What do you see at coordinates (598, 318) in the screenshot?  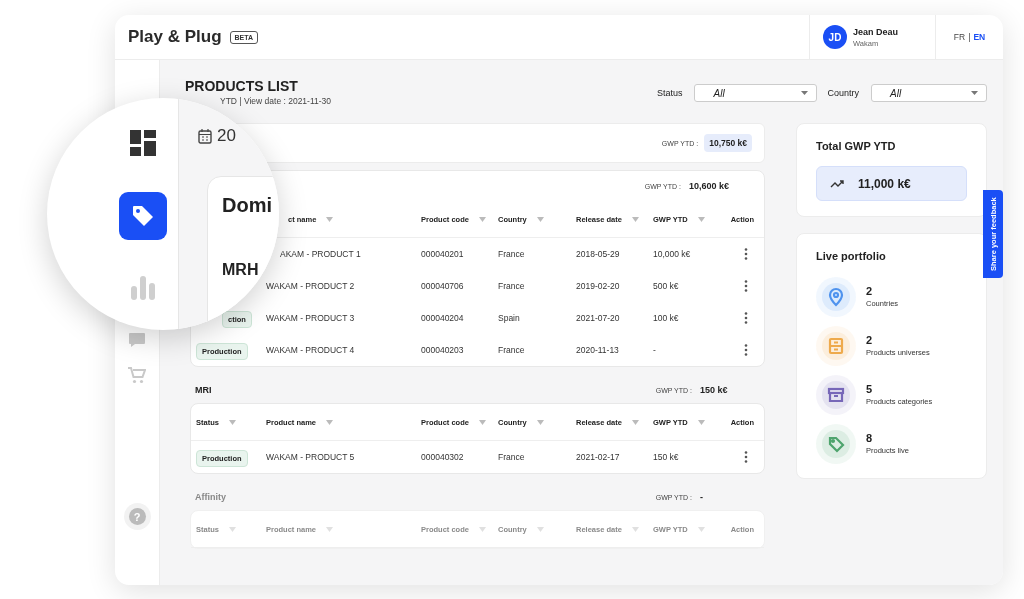 I see `table-cell-text: 2021-07-20` at bounding box center [598, 318].